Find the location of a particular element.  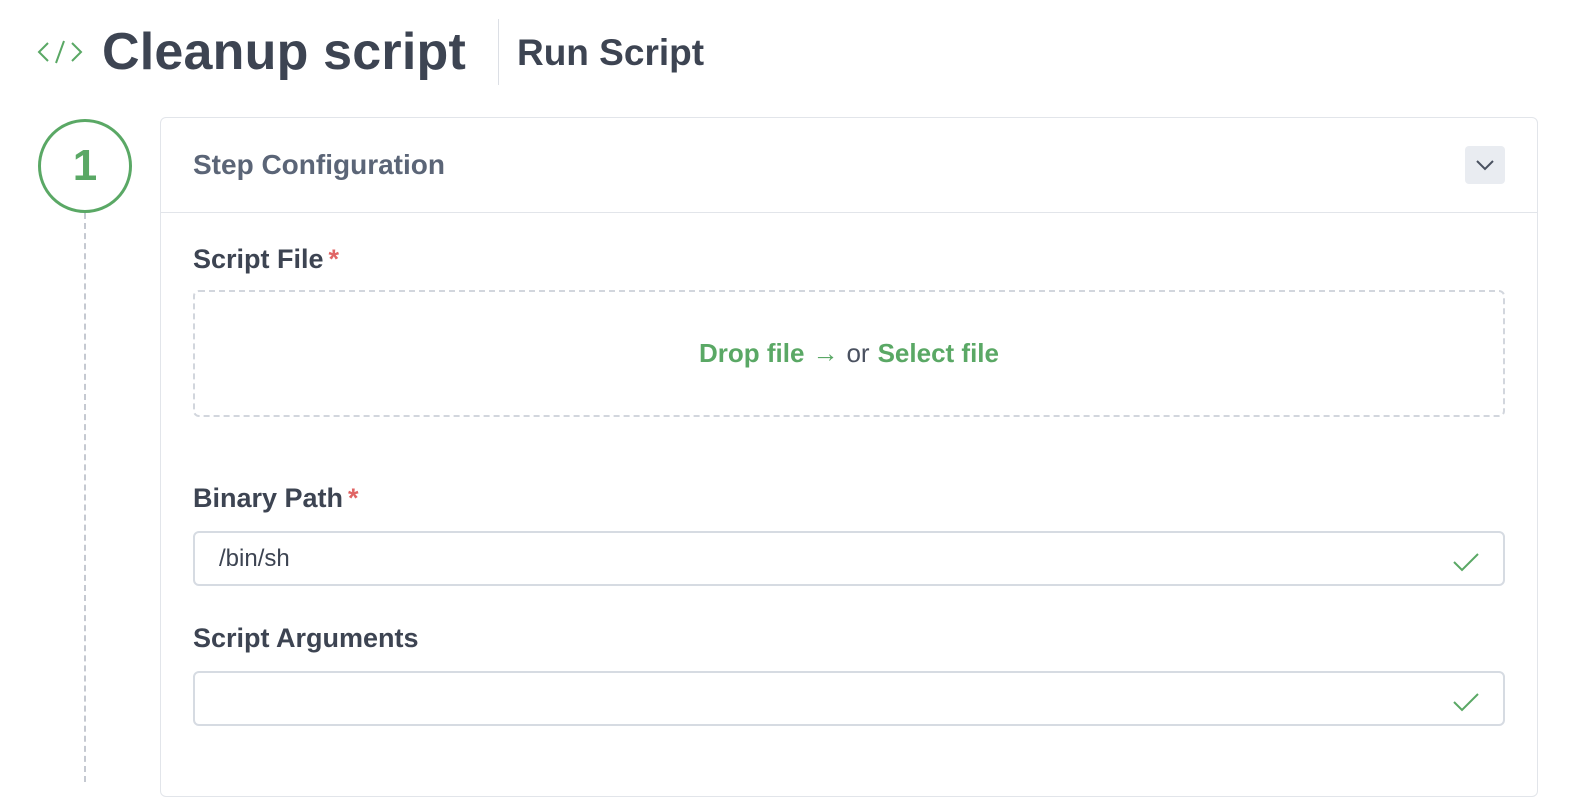

script-file-label: Script File * is located at coordinates (266, 259).